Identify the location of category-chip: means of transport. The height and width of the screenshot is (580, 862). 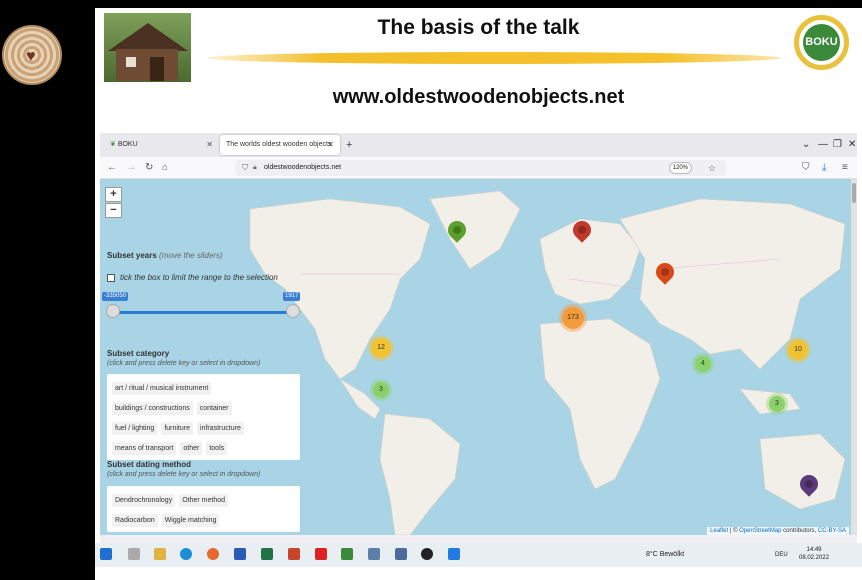
(144, 448).